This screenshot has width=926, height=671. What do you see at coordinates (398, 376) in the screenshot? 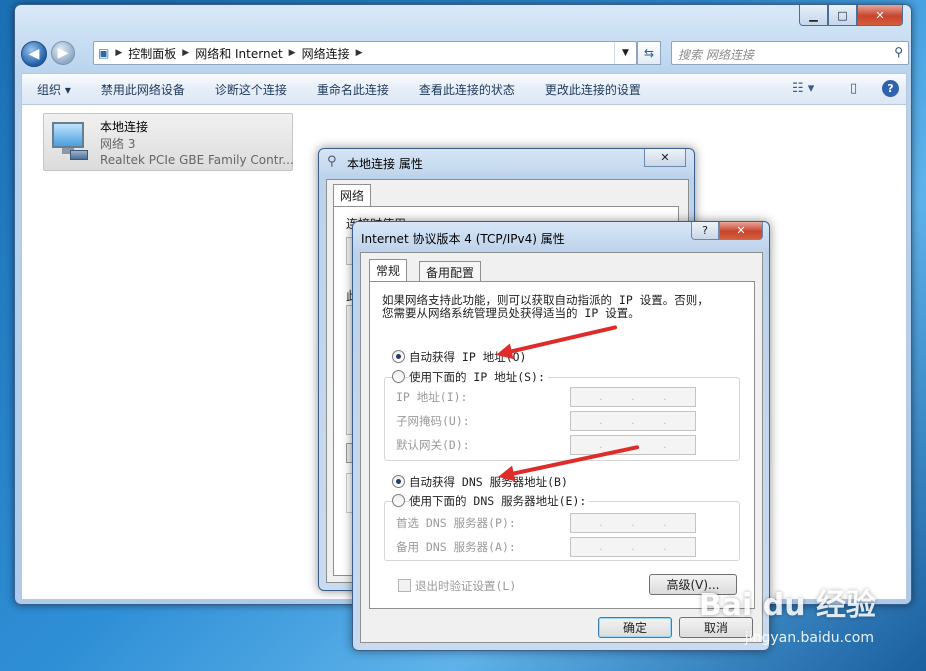
I see `manual-ip-radio` at bounding box center [398, 376].